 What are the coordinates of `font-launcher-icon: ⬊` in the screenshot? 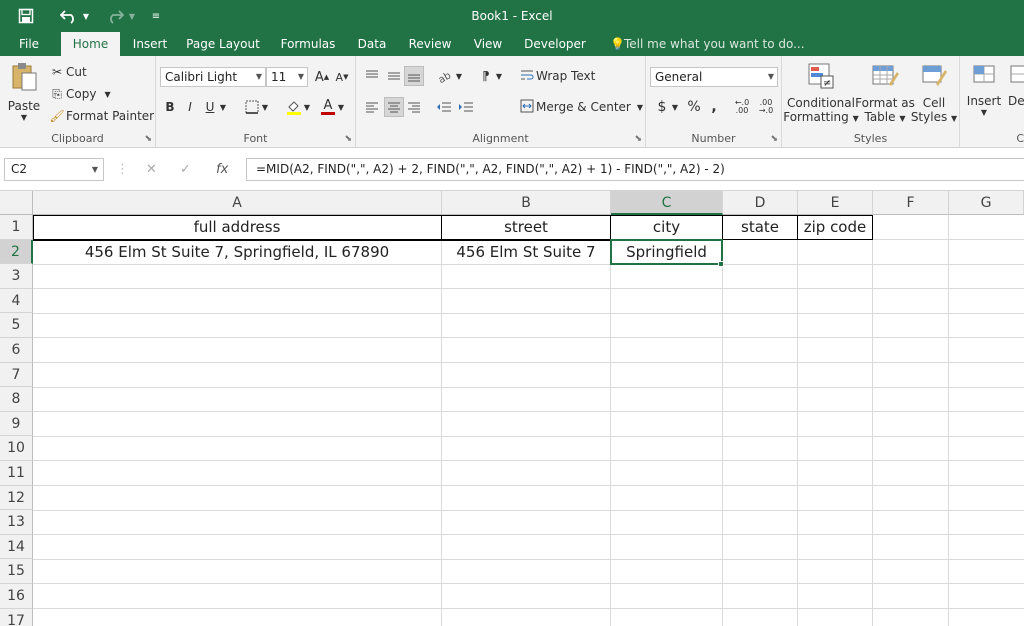 It's located at (348, 139).